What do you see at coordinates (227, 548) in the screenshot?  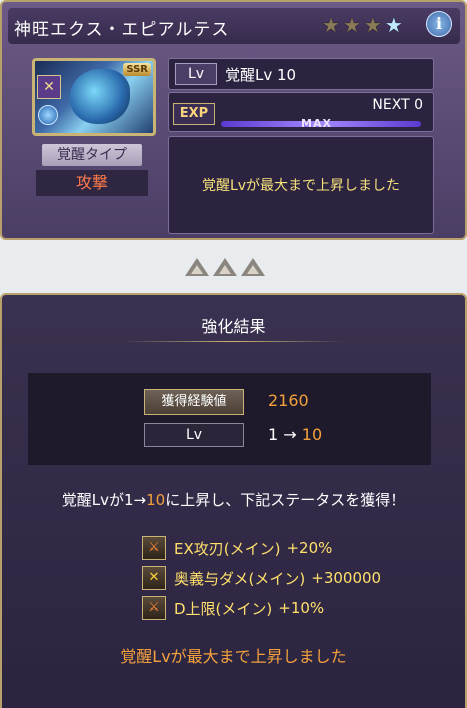 I see `bonus-name: EX攻刃(メイン)` at bounding box center [227, 548].